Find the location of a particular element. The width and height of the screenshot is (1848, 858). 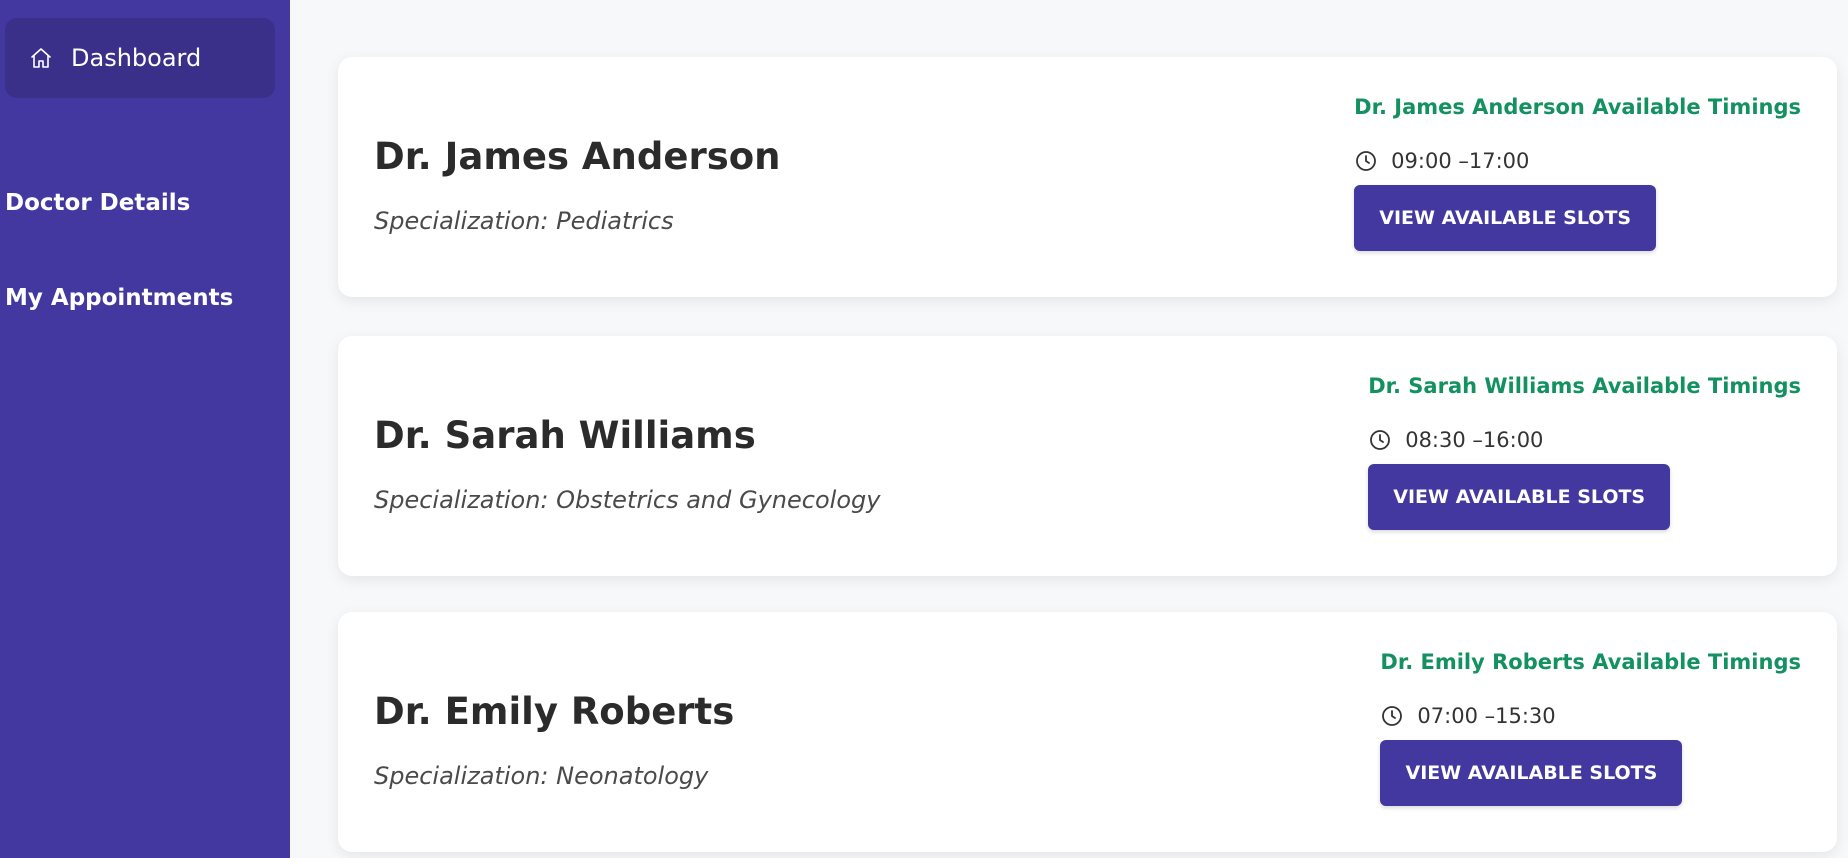

home-icon is located at coordinates (41, 58).